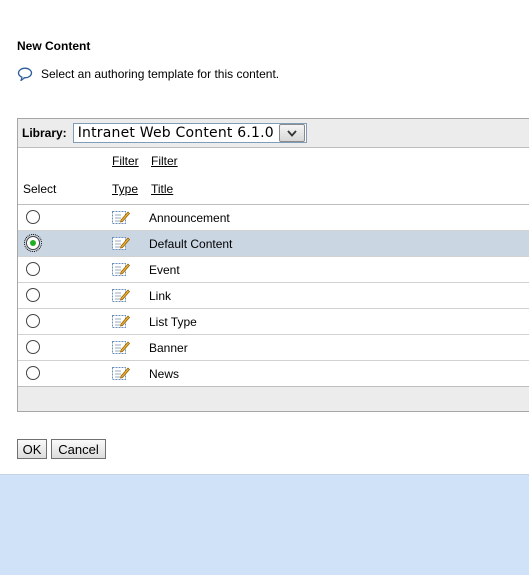 Image resolution: width=529 pixels, height=575 pixels. I want to click on template-title: Link, so click(160, 296).